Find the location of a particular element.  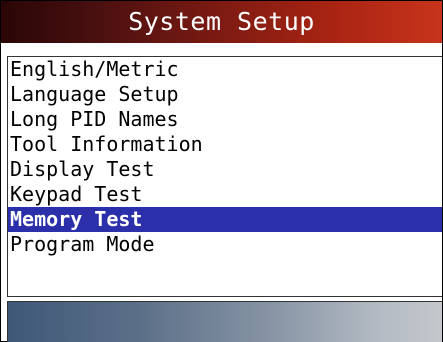

status-bar is located at coordinates (224, 321).